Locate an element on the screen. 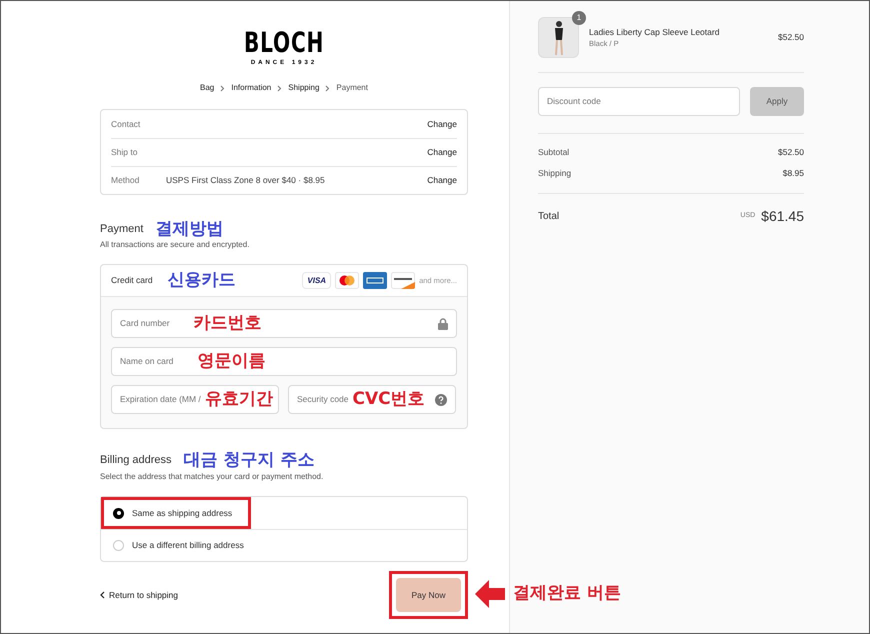 The height and width of the screenshot is (634, 870). section-heading: Payment is located at coordinates (122, 229).